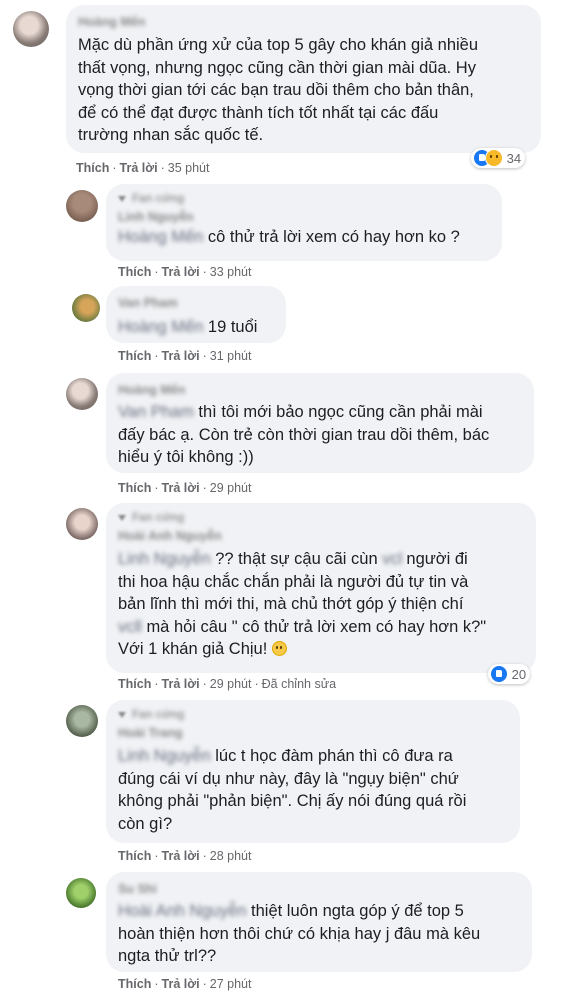 This screenshot has height=1000, width=579. I want to click on mention-link: Van Pham, so click(156, 412).